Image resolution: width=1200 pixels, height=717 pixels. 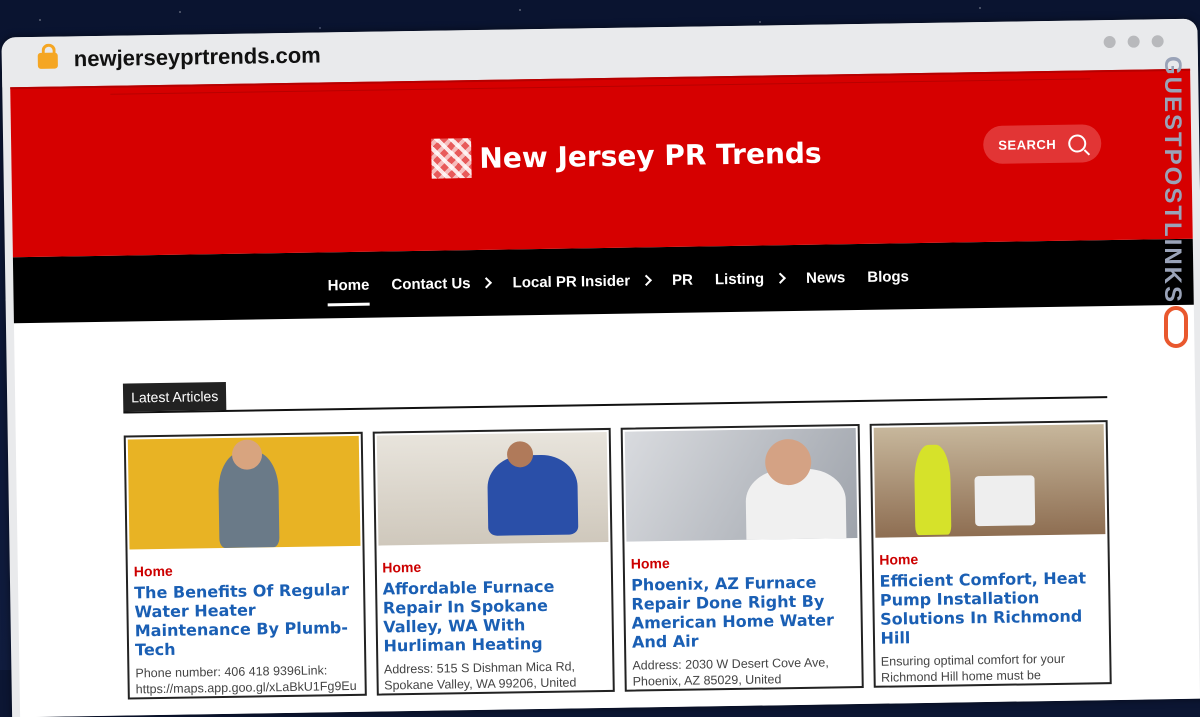 I want to click on search-icon, so click(x=1077, y=143).